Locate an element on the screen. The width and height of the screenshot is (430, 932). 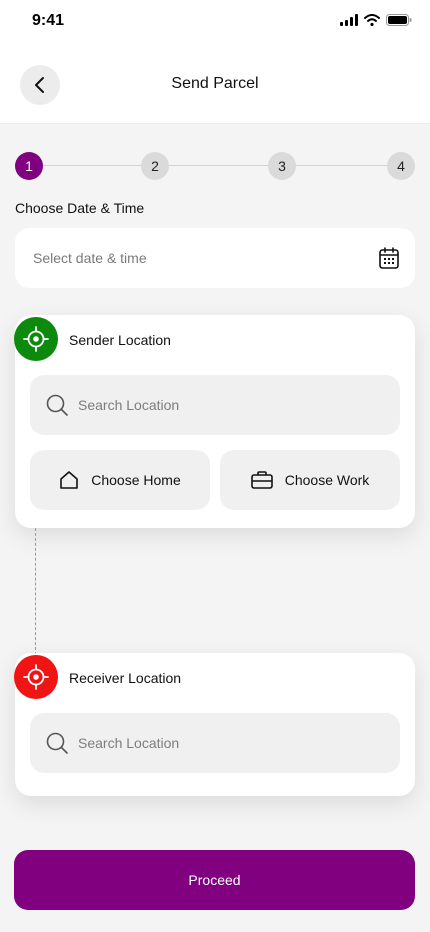
home-icon is located at coordinates (69, 480).